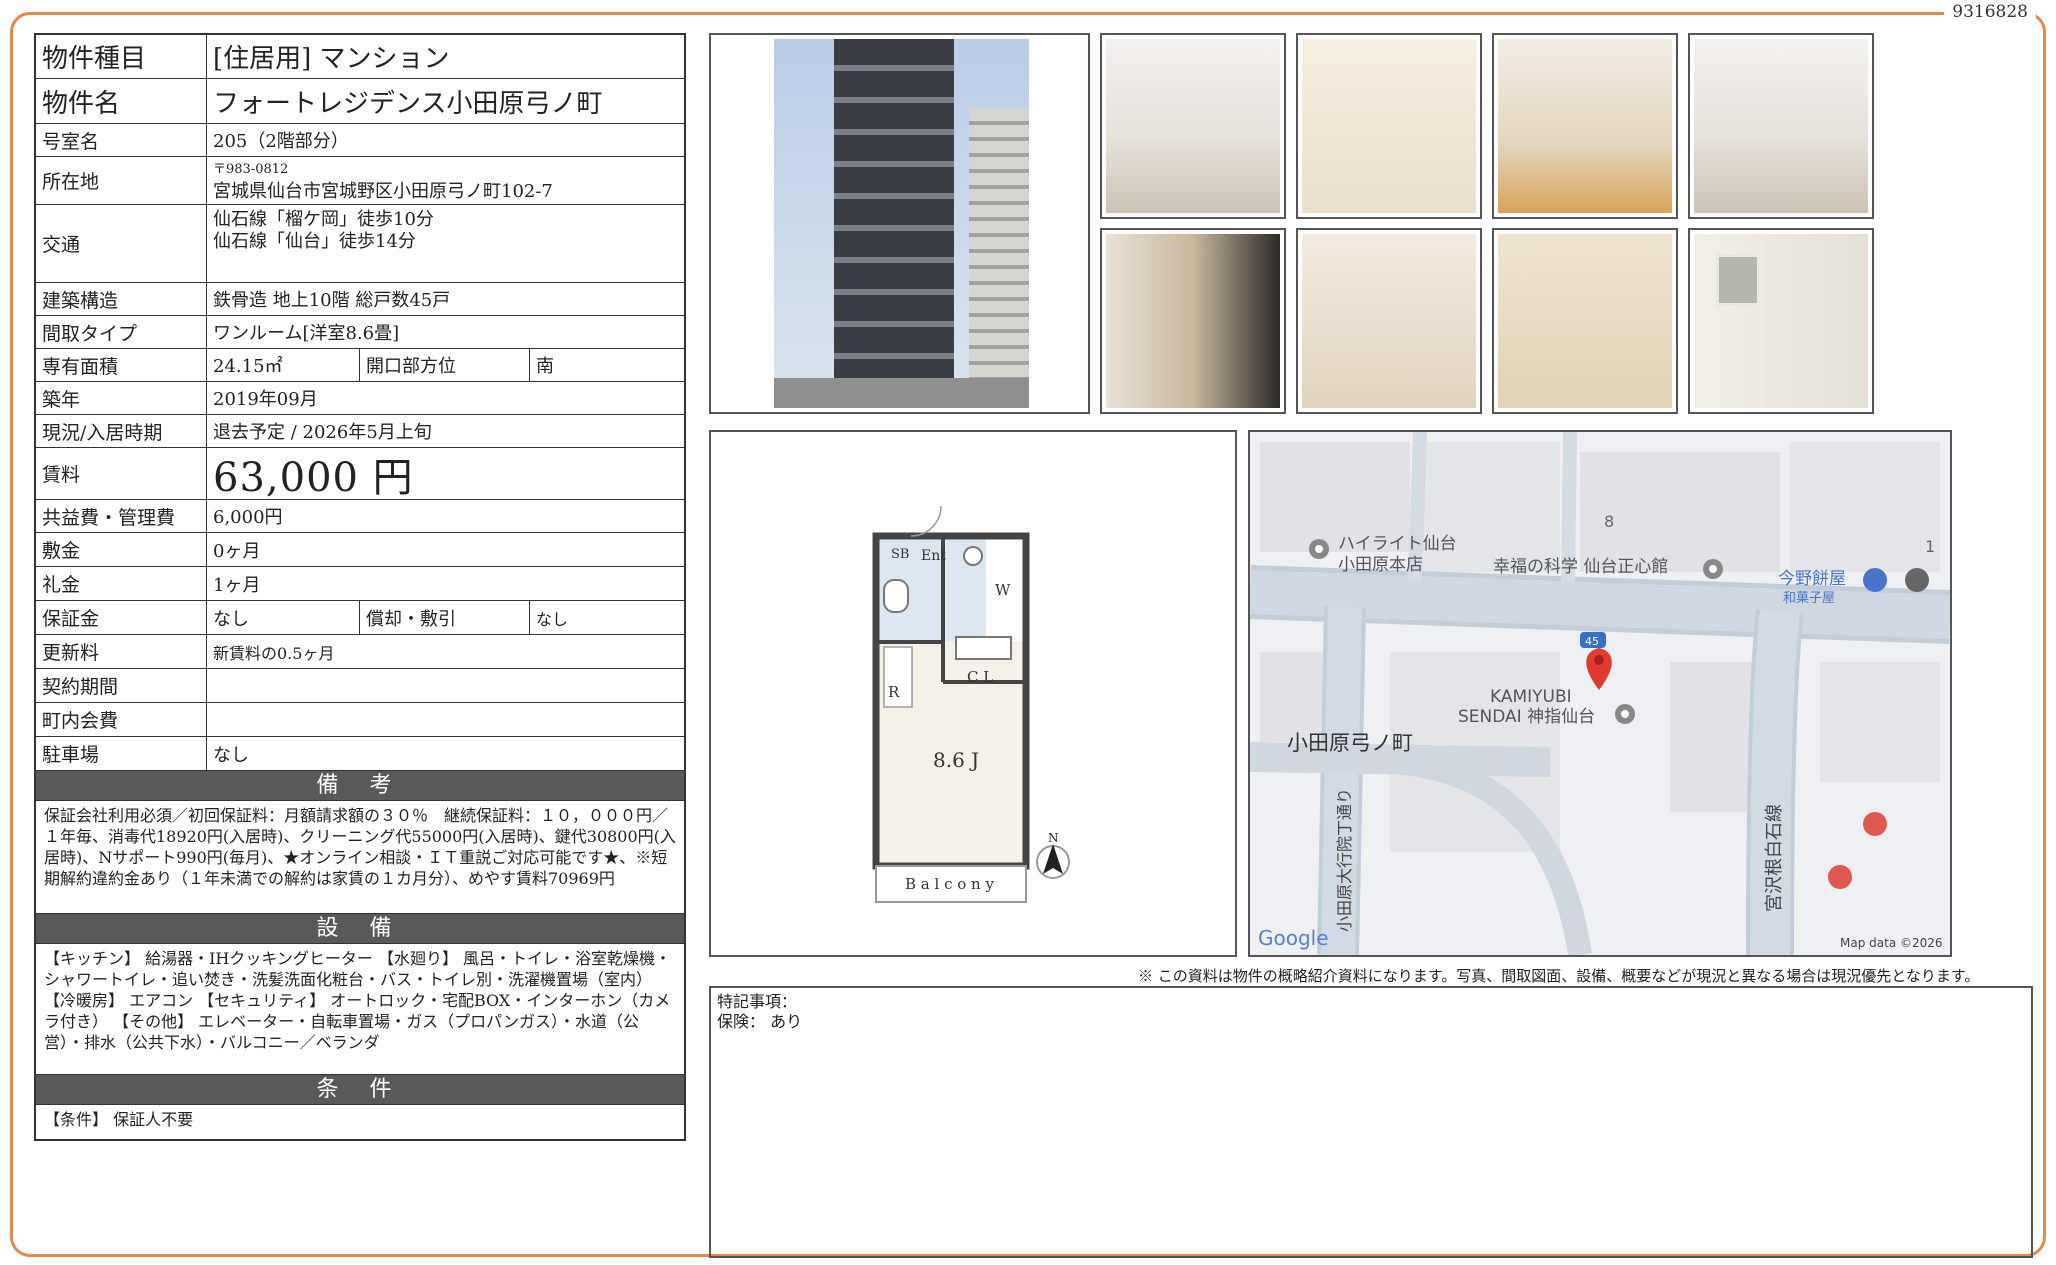 Image resolution: width=2056 pixels, height=1265 pixels. I want to click on map-route-badge: 45, so click(1592, 641).